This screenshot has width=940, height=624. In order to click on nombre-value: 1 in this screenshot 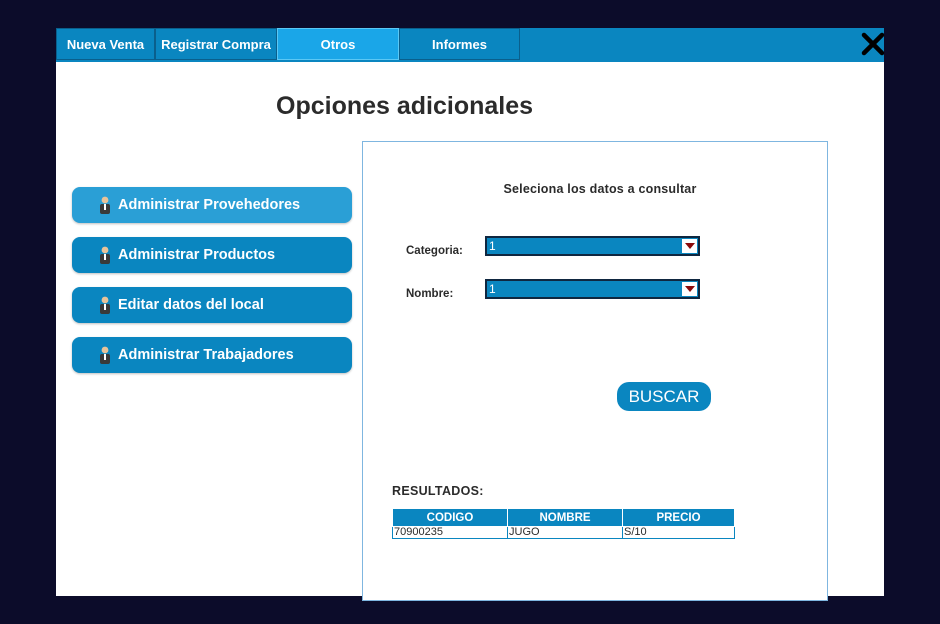, I will do `click(492, 289)`.